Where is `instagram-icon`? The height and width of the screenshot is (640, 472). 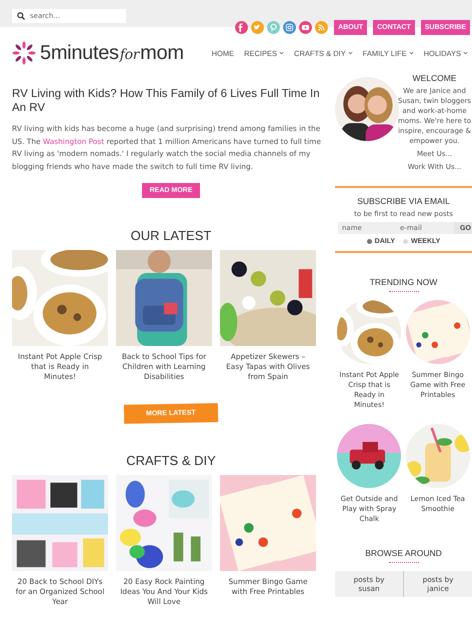 instagram-icon is located at coordinates (289, 27).